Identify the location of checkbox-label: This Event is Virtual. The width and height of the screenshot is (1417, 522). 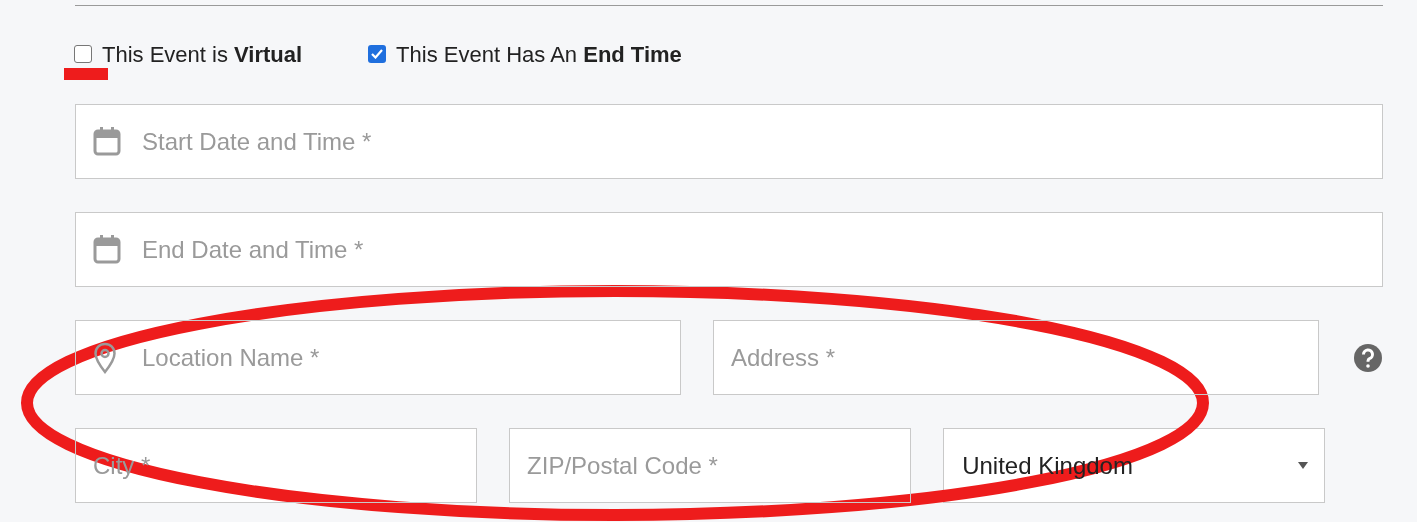
(202, 54).